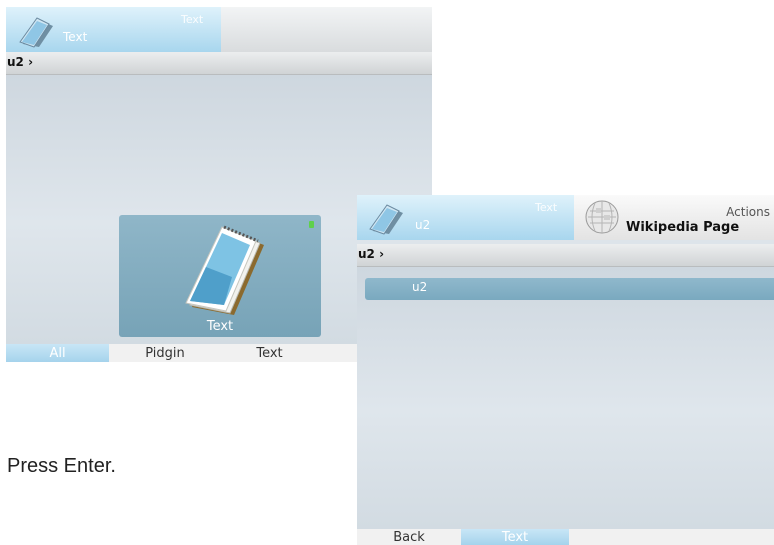 This screenshot has width=774, height=545. Describe the element at coordinates (311, 224) in the screenshot. I see `status-indicator` at that location.